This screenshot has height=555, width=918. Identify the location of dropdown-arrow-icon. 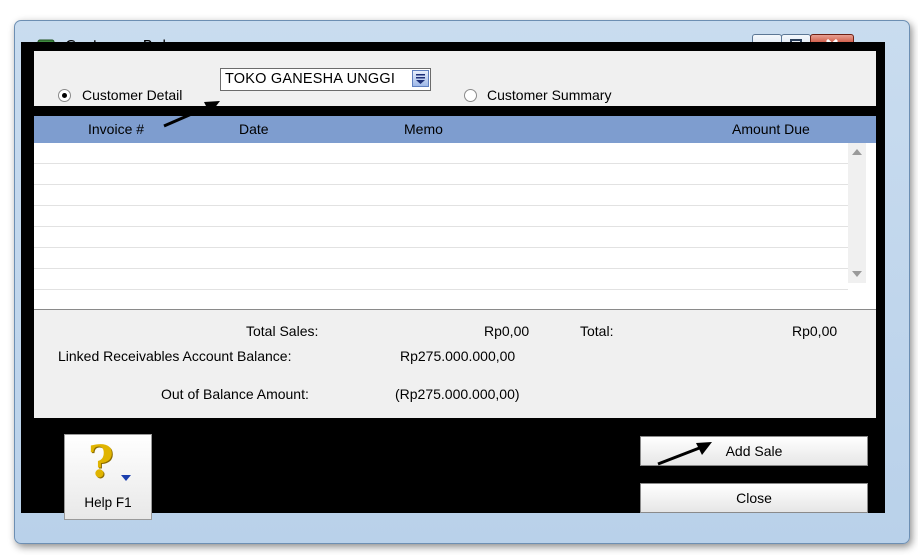
(126, 478).